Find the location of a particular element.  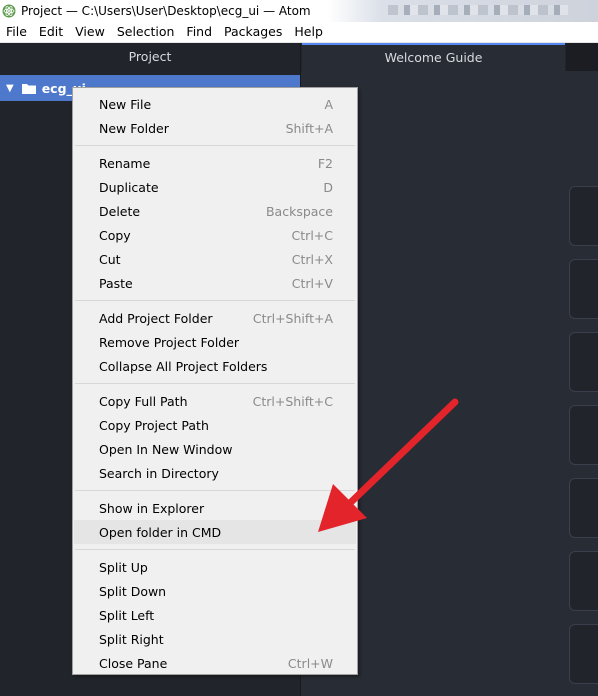

menu-item-label: Paste is located at coordinates (116, 283).